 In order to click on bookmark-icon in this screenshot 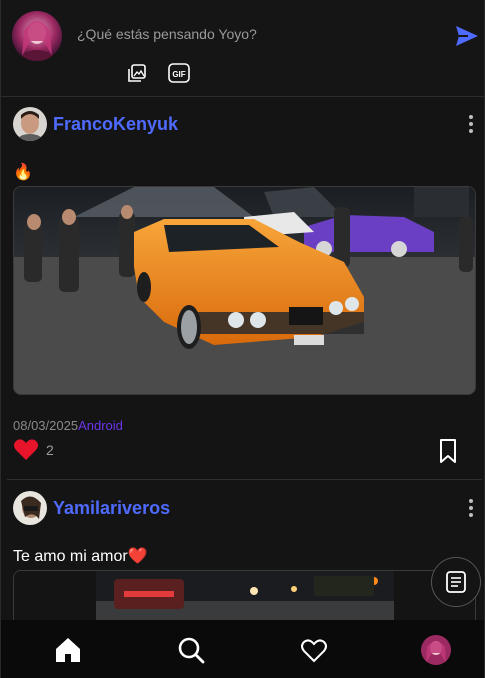, I will do `click(448, 451)`.